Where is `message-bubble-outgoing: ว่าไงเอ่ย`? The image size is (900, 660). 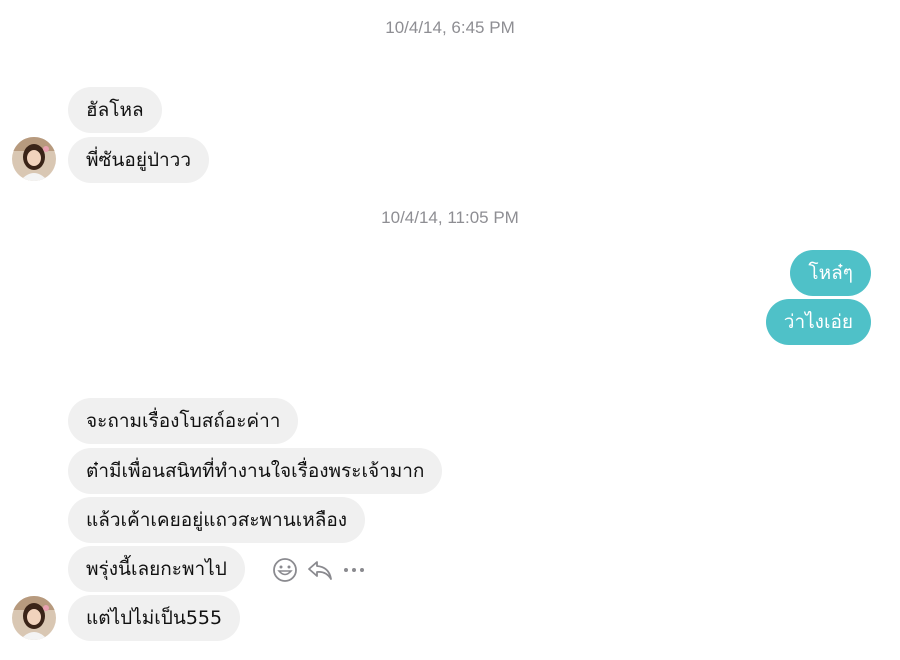
message-bubble-outgoing: ว่าไงเอ่ย is located at coordinates (818, 322).